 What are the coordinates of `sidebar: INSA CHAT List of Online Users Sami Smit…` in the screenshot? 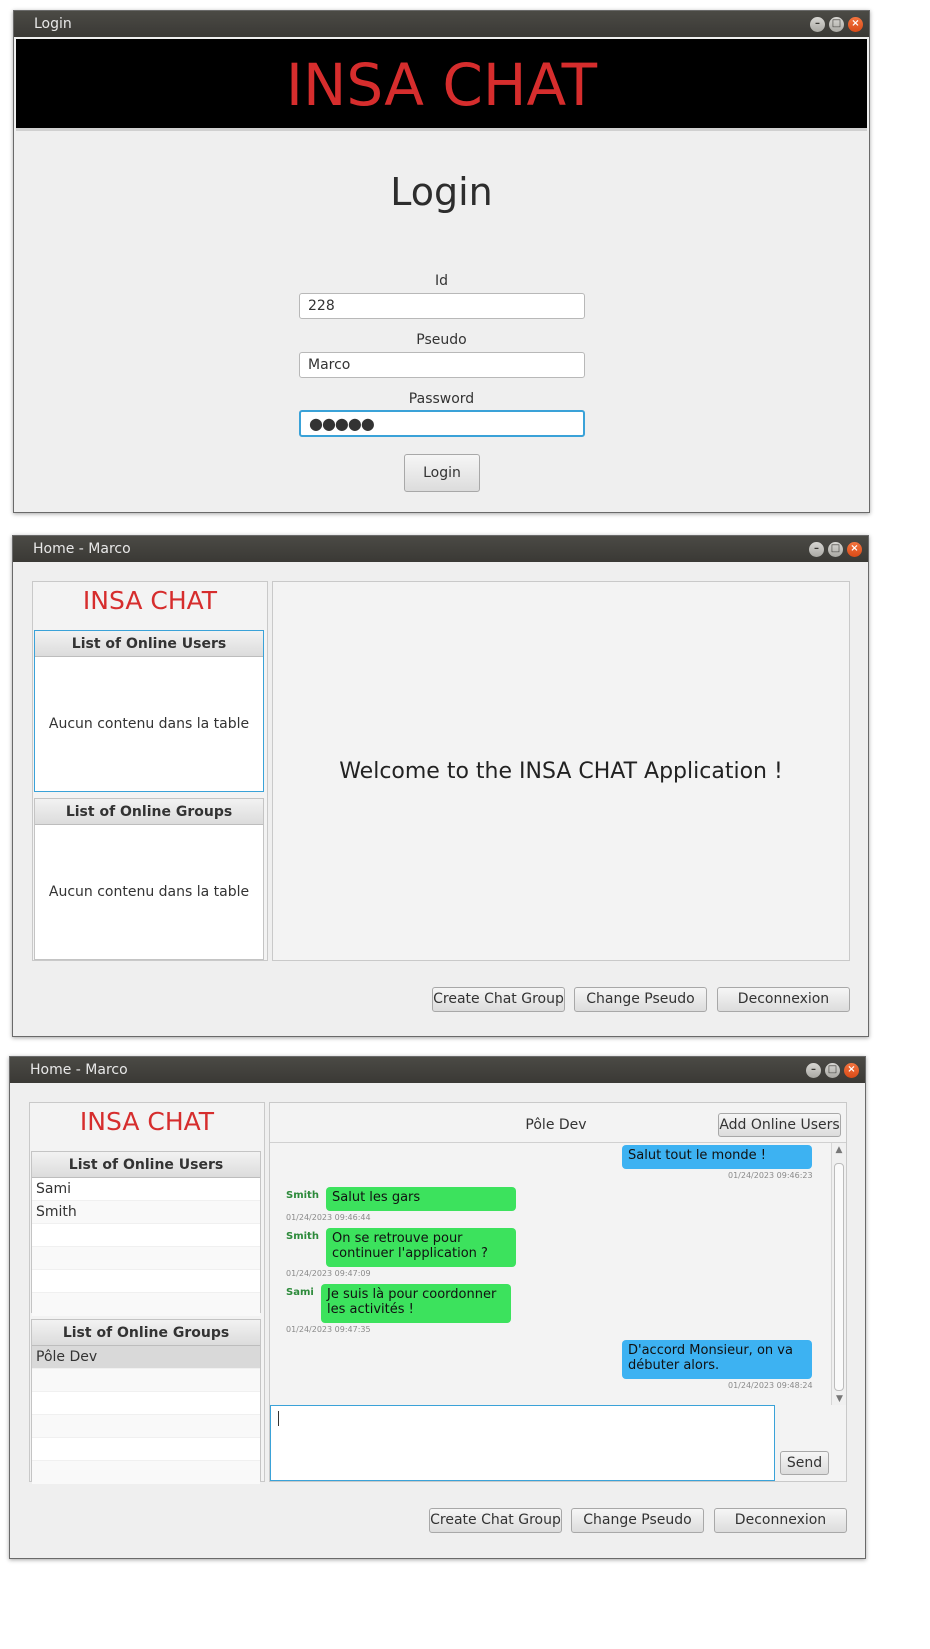 It's located at (147, 1293).